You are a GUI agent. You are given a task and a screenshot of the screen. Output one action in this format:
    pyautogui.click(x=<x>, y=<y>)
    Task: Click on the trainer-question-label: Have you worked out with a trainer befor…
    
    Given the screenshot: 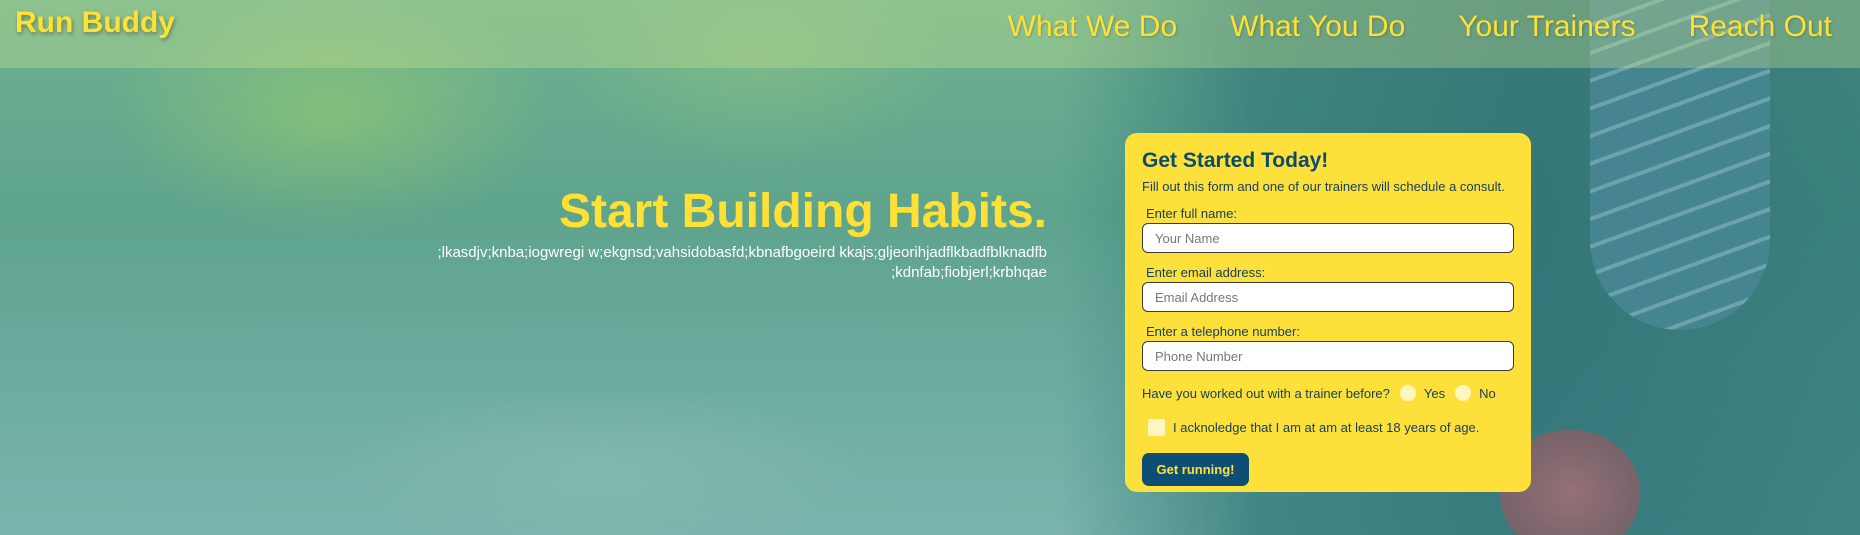 What is the action you would take?
    pyautogui.click(x=1266, y=393)
    